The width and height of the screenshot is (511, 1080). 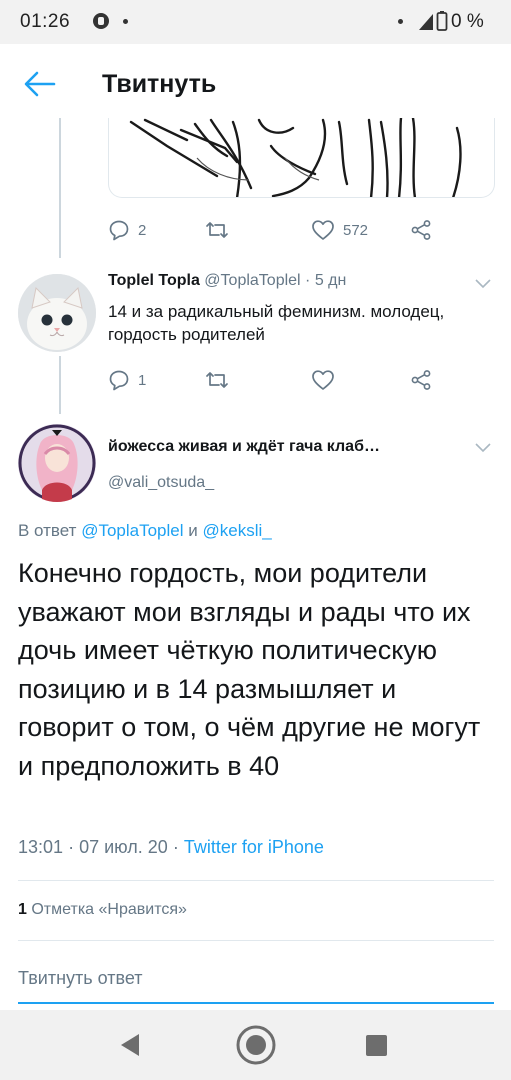 I want to click on author-handle: @vali_otsuda_, so click(x=161, y=483).